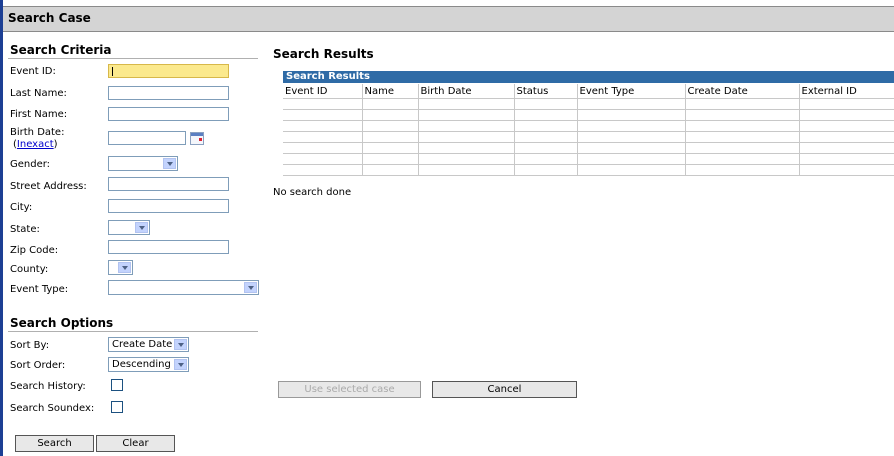 The image size is (894, 456). I want to click on last-name-label: Last Name:, so click(38, 93).